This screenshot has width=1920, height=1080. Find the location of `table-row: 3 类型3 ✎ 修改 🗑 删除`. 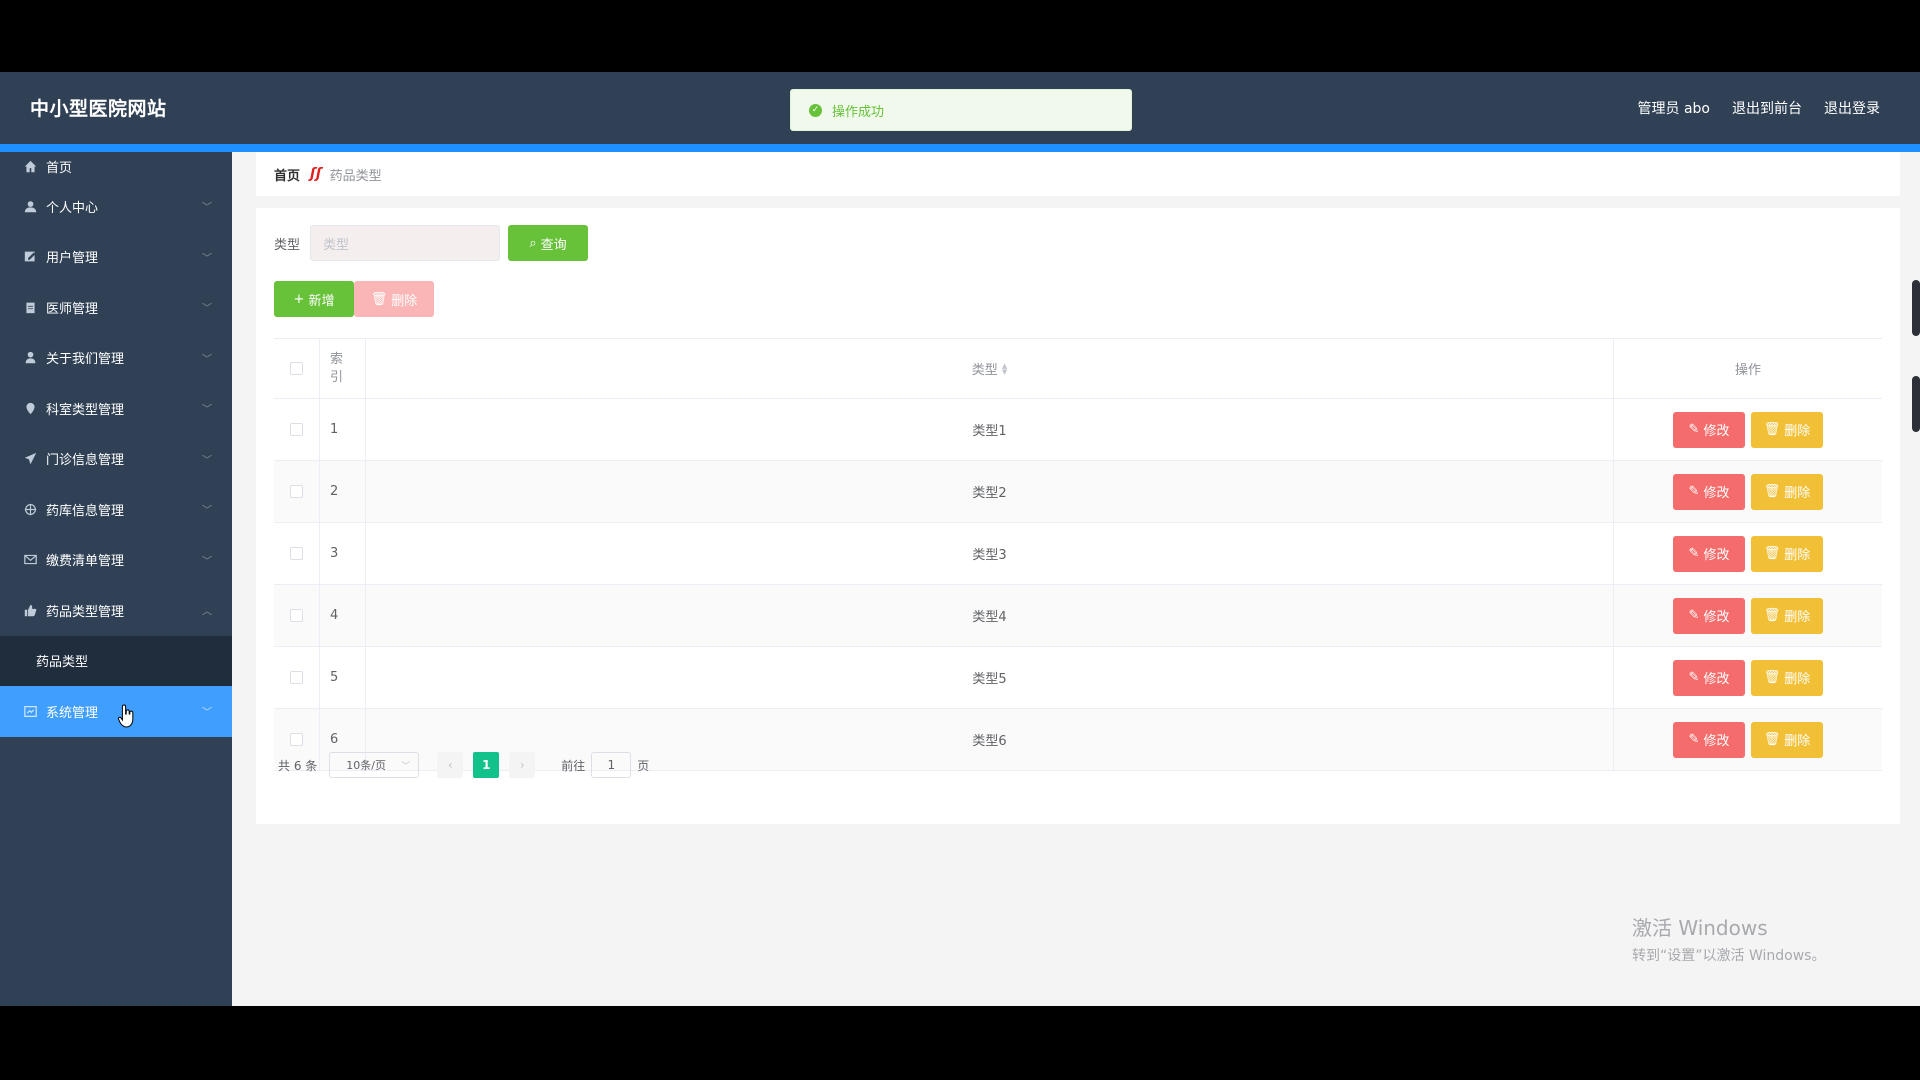

table-row: 3 类型3 ✎ 修改 🗑 删除 is located at coordinates (1078, 554).